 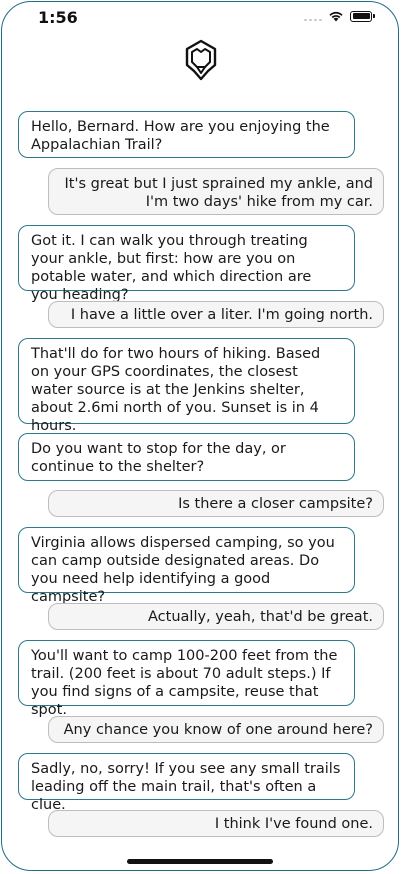 What do you see at coordinates (201, 20) in the screenshot?
I see `status-bar: 1:56` at bounding box center [201, 20].